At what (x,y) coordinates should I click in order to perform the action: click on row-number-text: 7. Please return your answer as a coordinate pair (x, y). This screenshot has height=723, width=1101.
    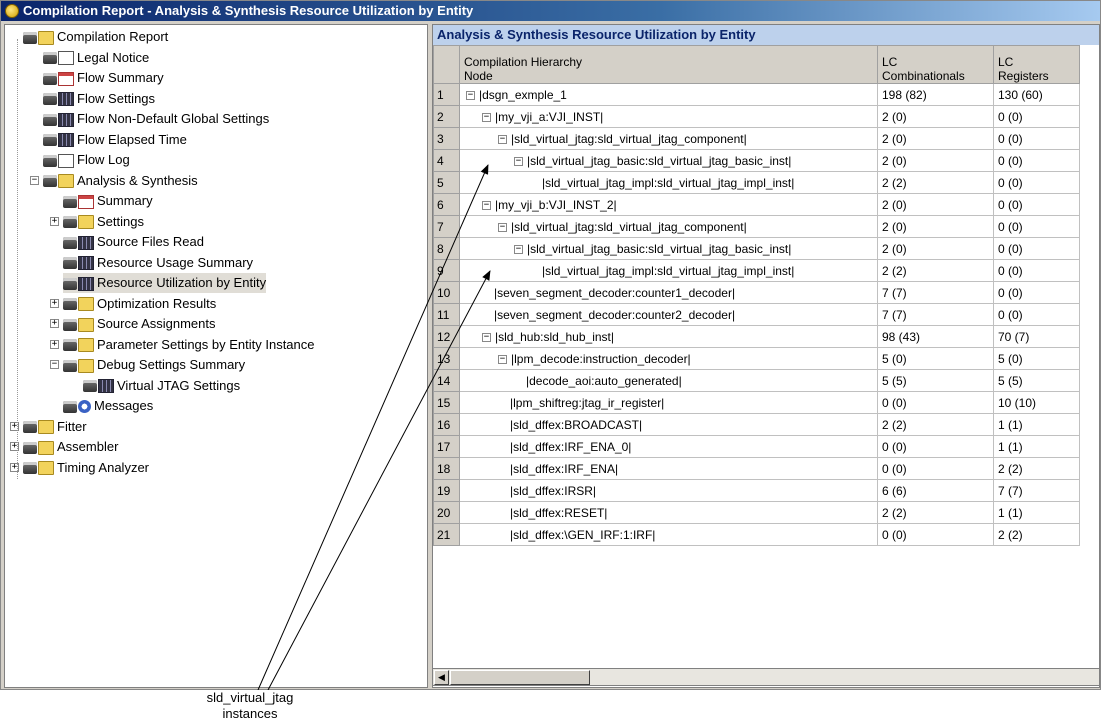
    Looking at the image, I should click on (440, 226).